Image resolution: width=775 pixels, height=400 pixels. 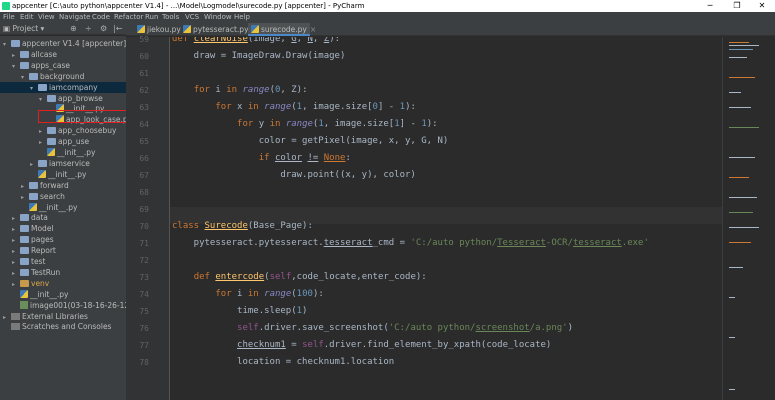 I want to click on code-line: location = checknum1.location, so click(x=283, y=362).